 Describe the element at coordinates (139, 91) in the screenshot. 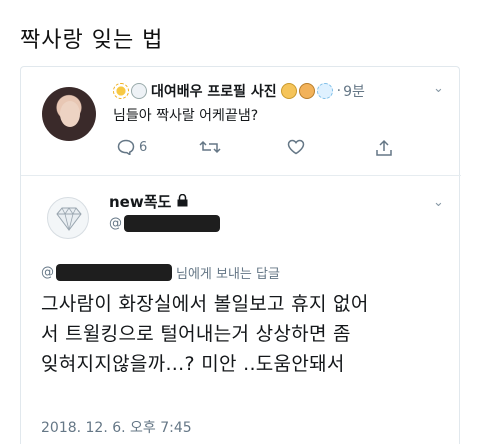

I see `snowman-emoji-icon` at that location.